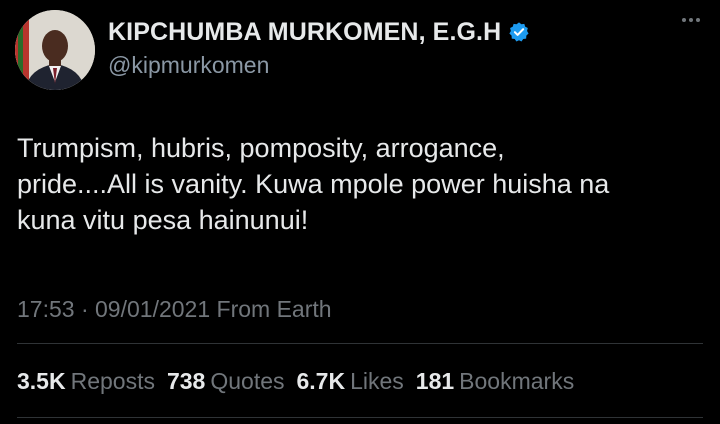 This screenshot has width=720, height=424. Describe the element at coordinates (435, 381) in the screenshot. I see `stat-count: 181` at that location.